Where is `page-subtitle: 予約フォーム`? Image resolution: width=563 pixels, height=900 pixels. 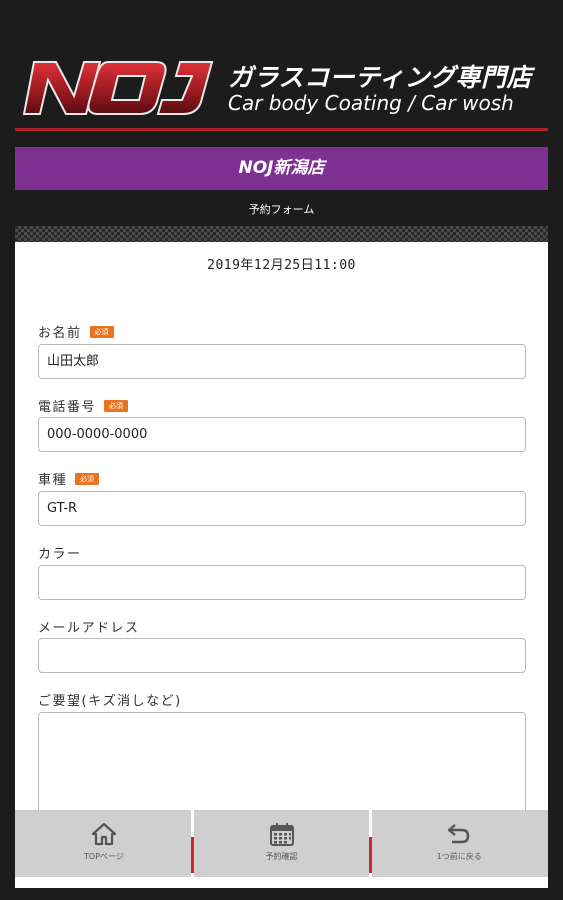
page-subtitle: 予約フォーム is located at coordinates (281, 209).